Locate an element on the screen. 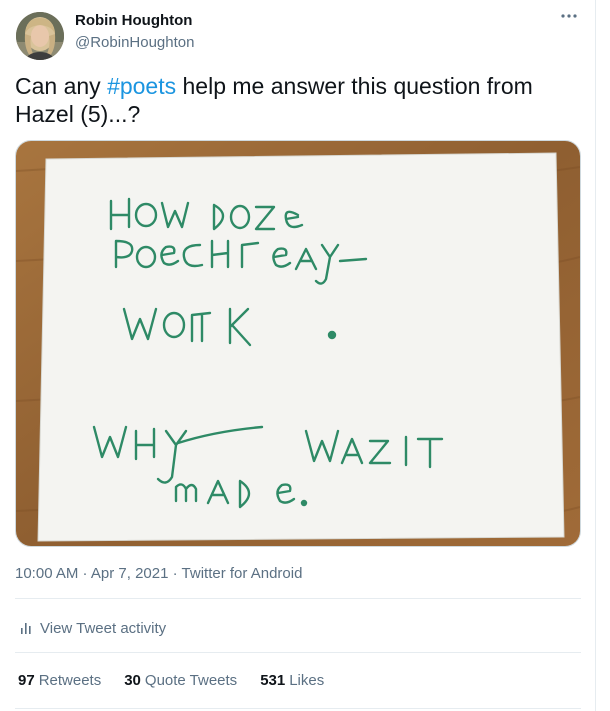  avatar-photo is located at coordinates (40, 36).